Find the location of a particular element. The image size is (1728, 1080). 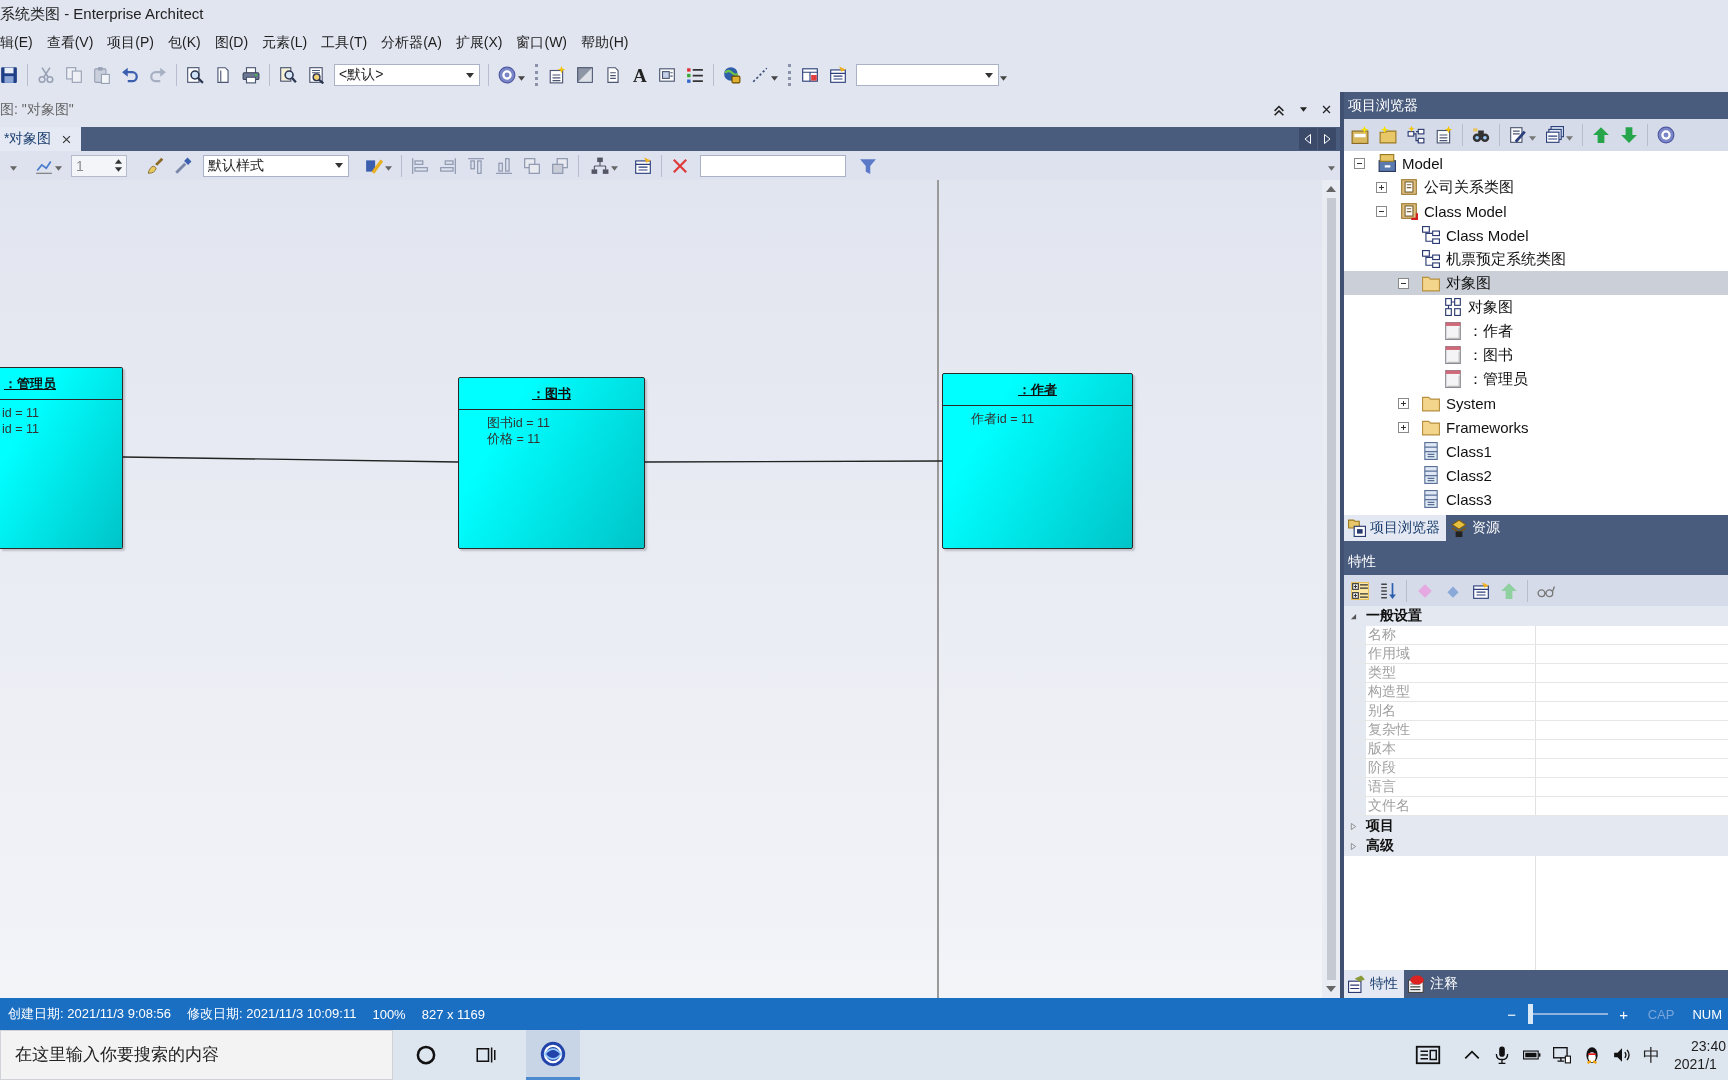

brush-icon is located at coordinates (155, 165).